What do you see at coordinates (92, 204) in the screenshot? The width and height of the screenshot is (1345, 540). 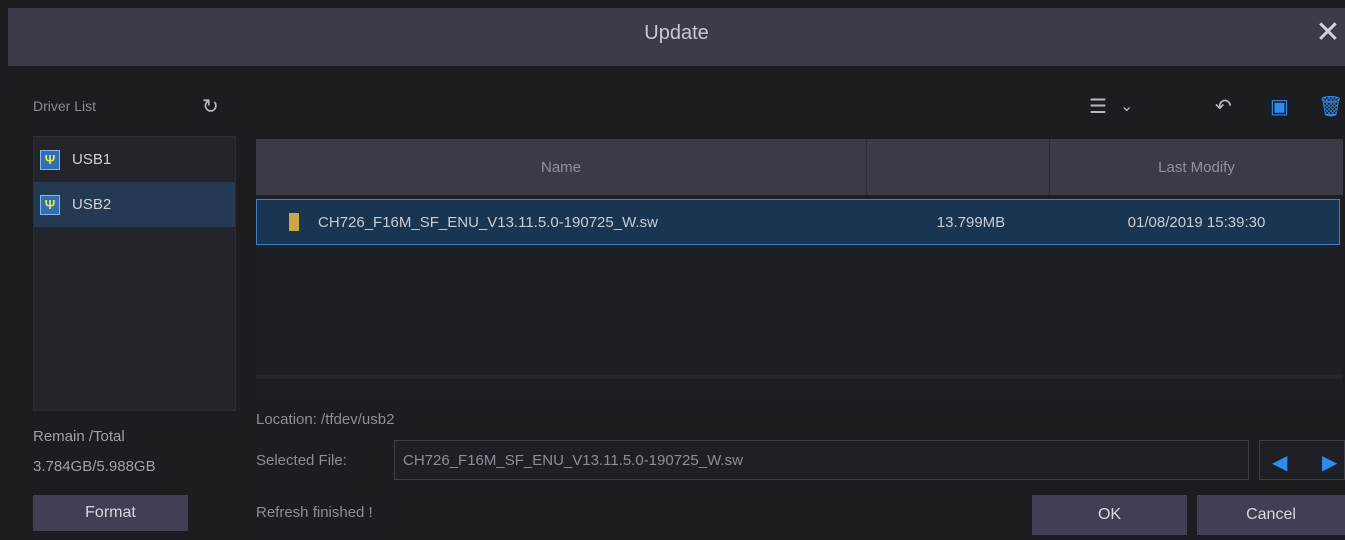 I see `drive-label: USB2` at bounding box center [92, 204].